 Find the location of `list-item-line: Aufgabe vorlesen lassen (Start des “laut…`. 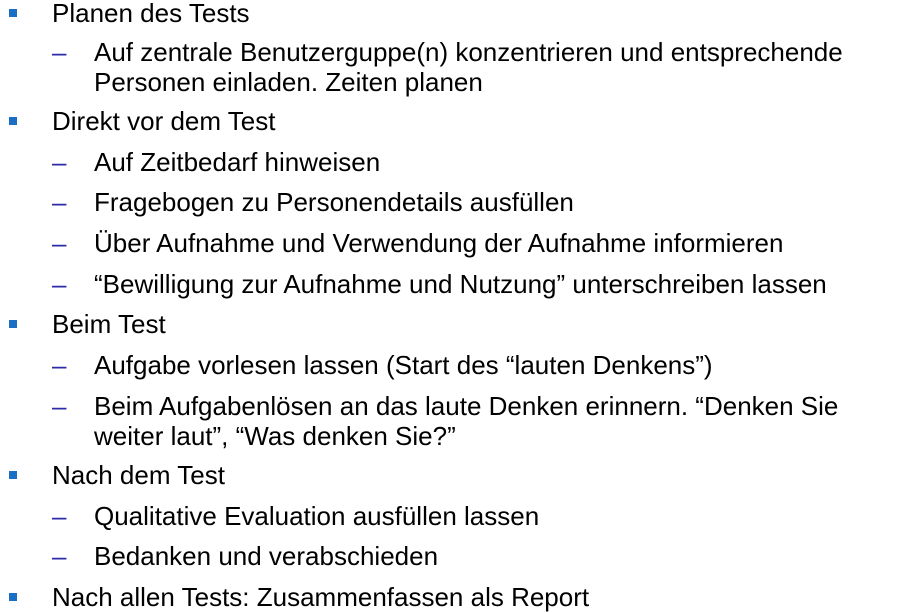

list-item-line: Aufgabe vorlesen lassen (Start des “laut… is located at coordinates (403, 365).